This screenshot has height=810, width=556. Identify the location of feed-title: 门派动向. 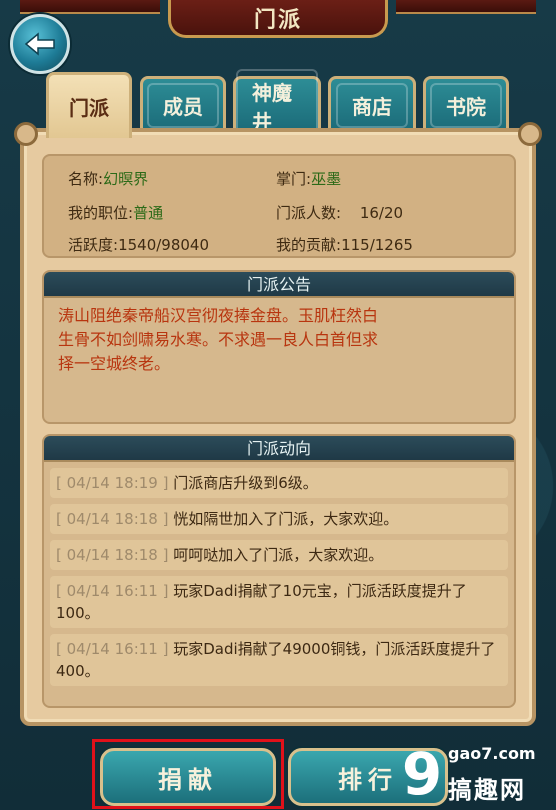
(279, 449).